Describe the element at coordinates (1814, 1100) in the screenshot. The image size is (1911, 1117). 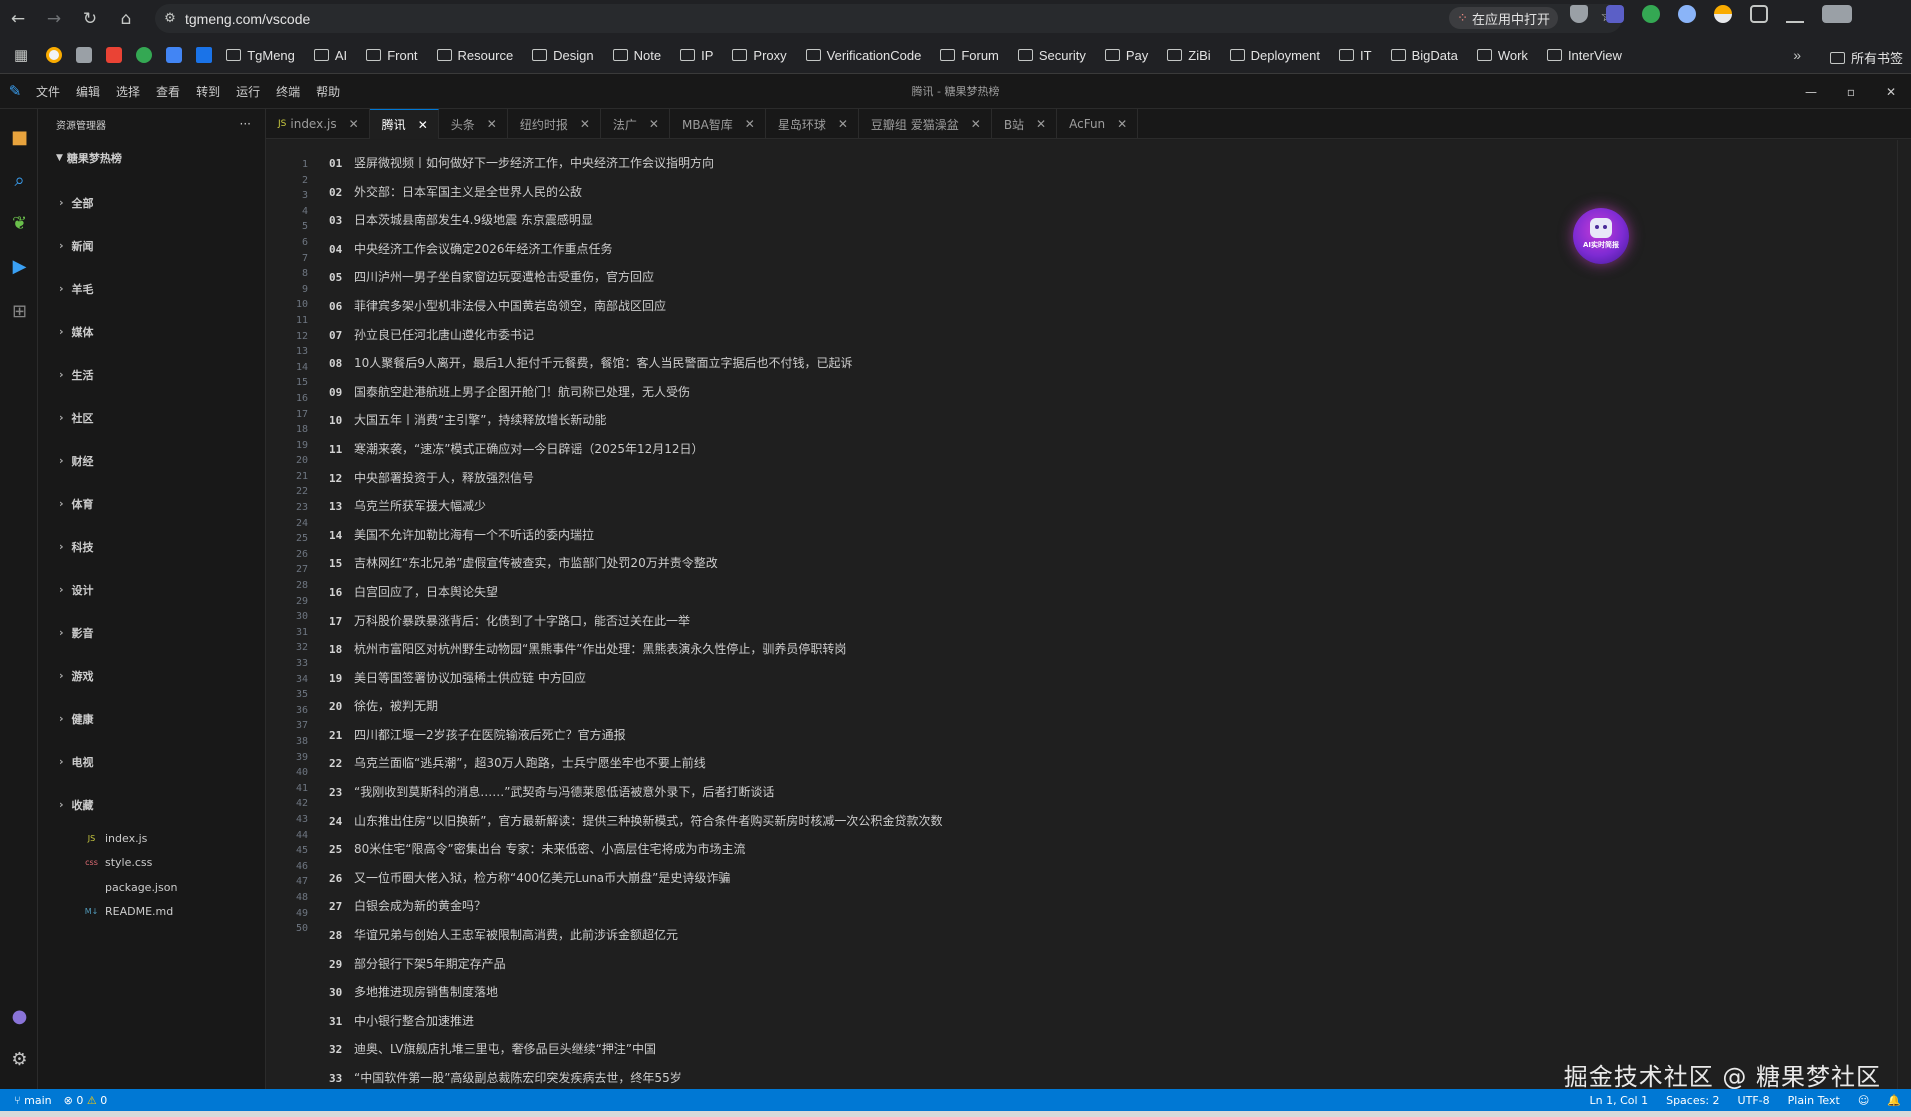
I see `language-mode: Plain Text` at that location.